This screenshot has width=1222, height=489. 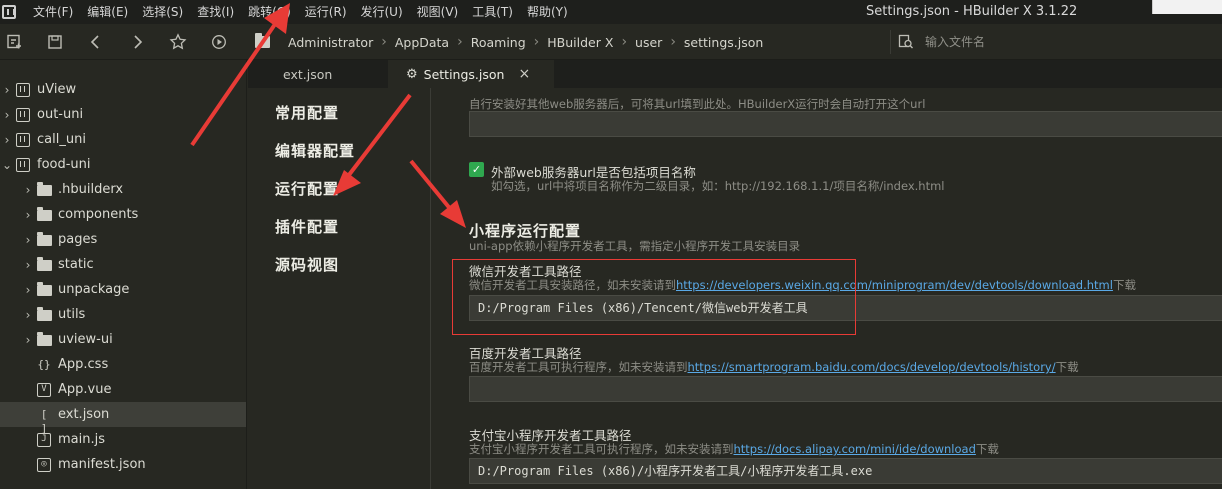 What do you see at coordinates (123, 418) in the screenshot?
I see `tree-item: [ ] ext.json` at bounding box center [123, 418].